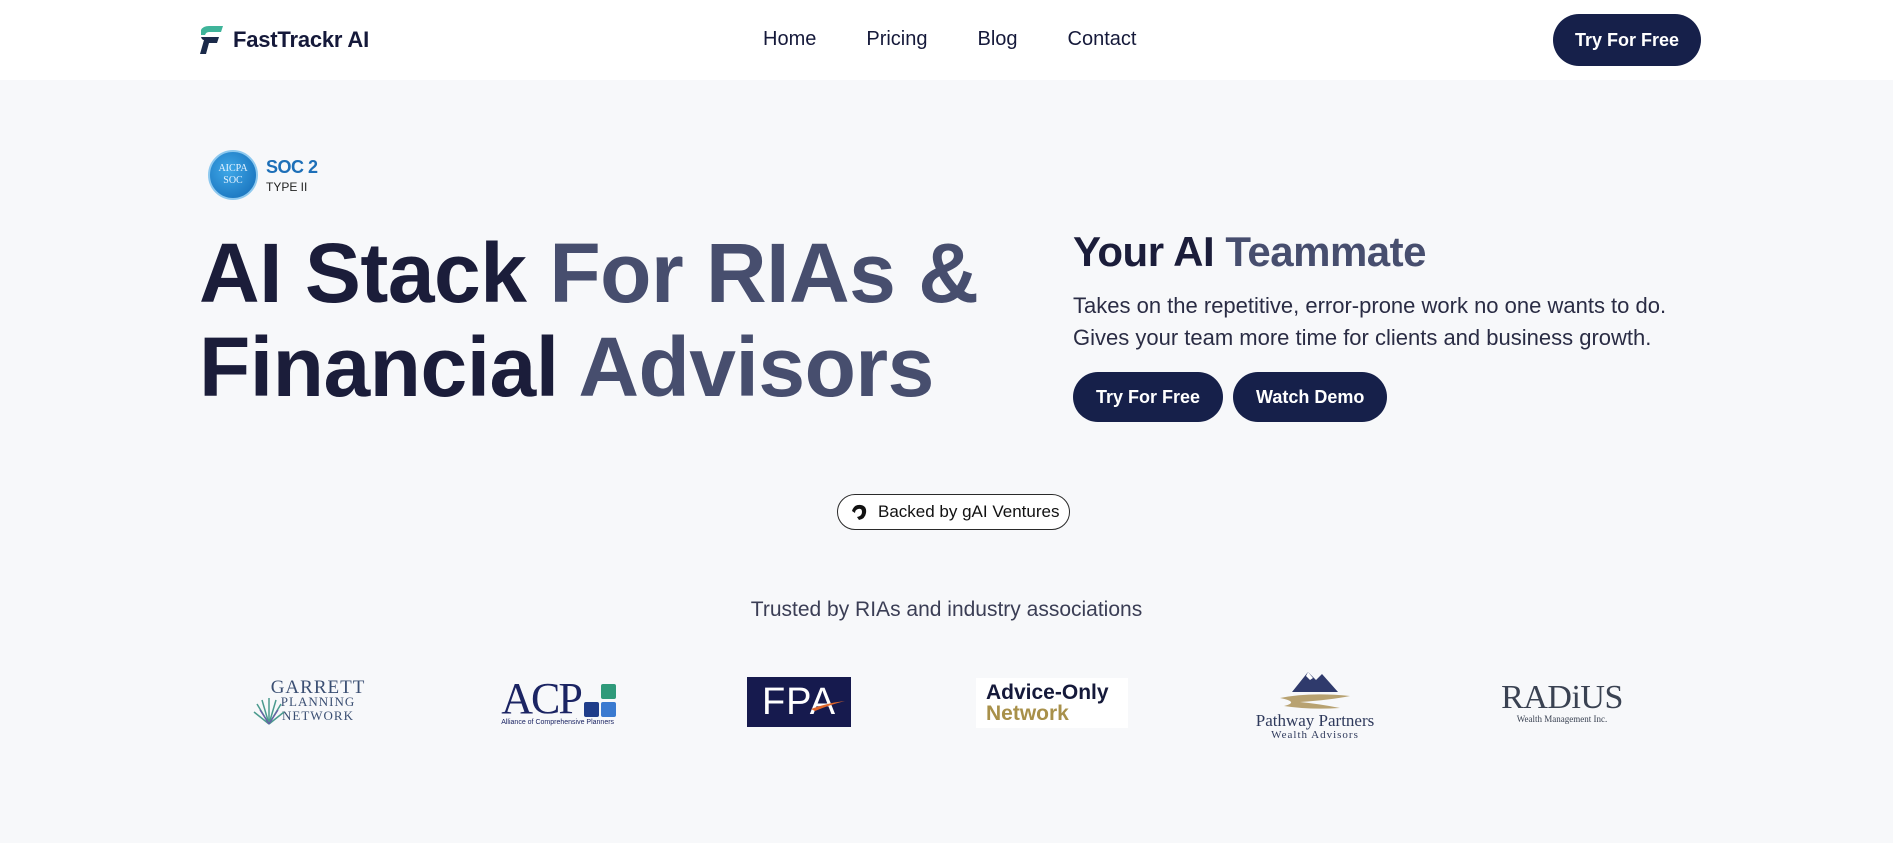  What do you see at coordinates (969, 511) in the screenshot?
I see `backed-label: Backed by gAI Ventures` at bounding box center [969, 511].